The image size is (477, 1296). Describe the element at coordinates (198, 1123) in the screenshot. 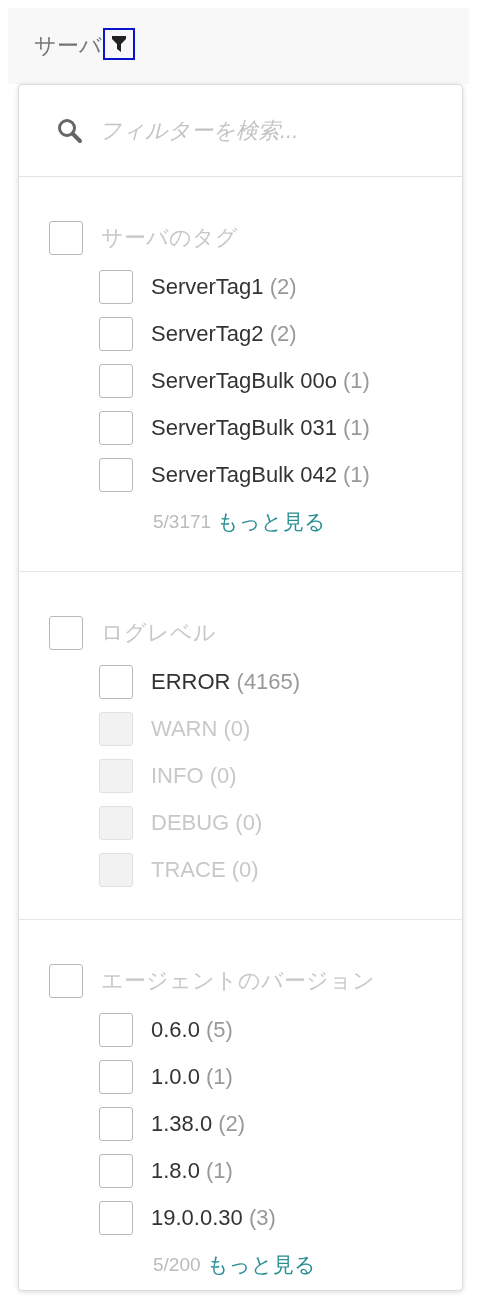

I see `filter-option-label: 1.38.0 (2)` at that location.